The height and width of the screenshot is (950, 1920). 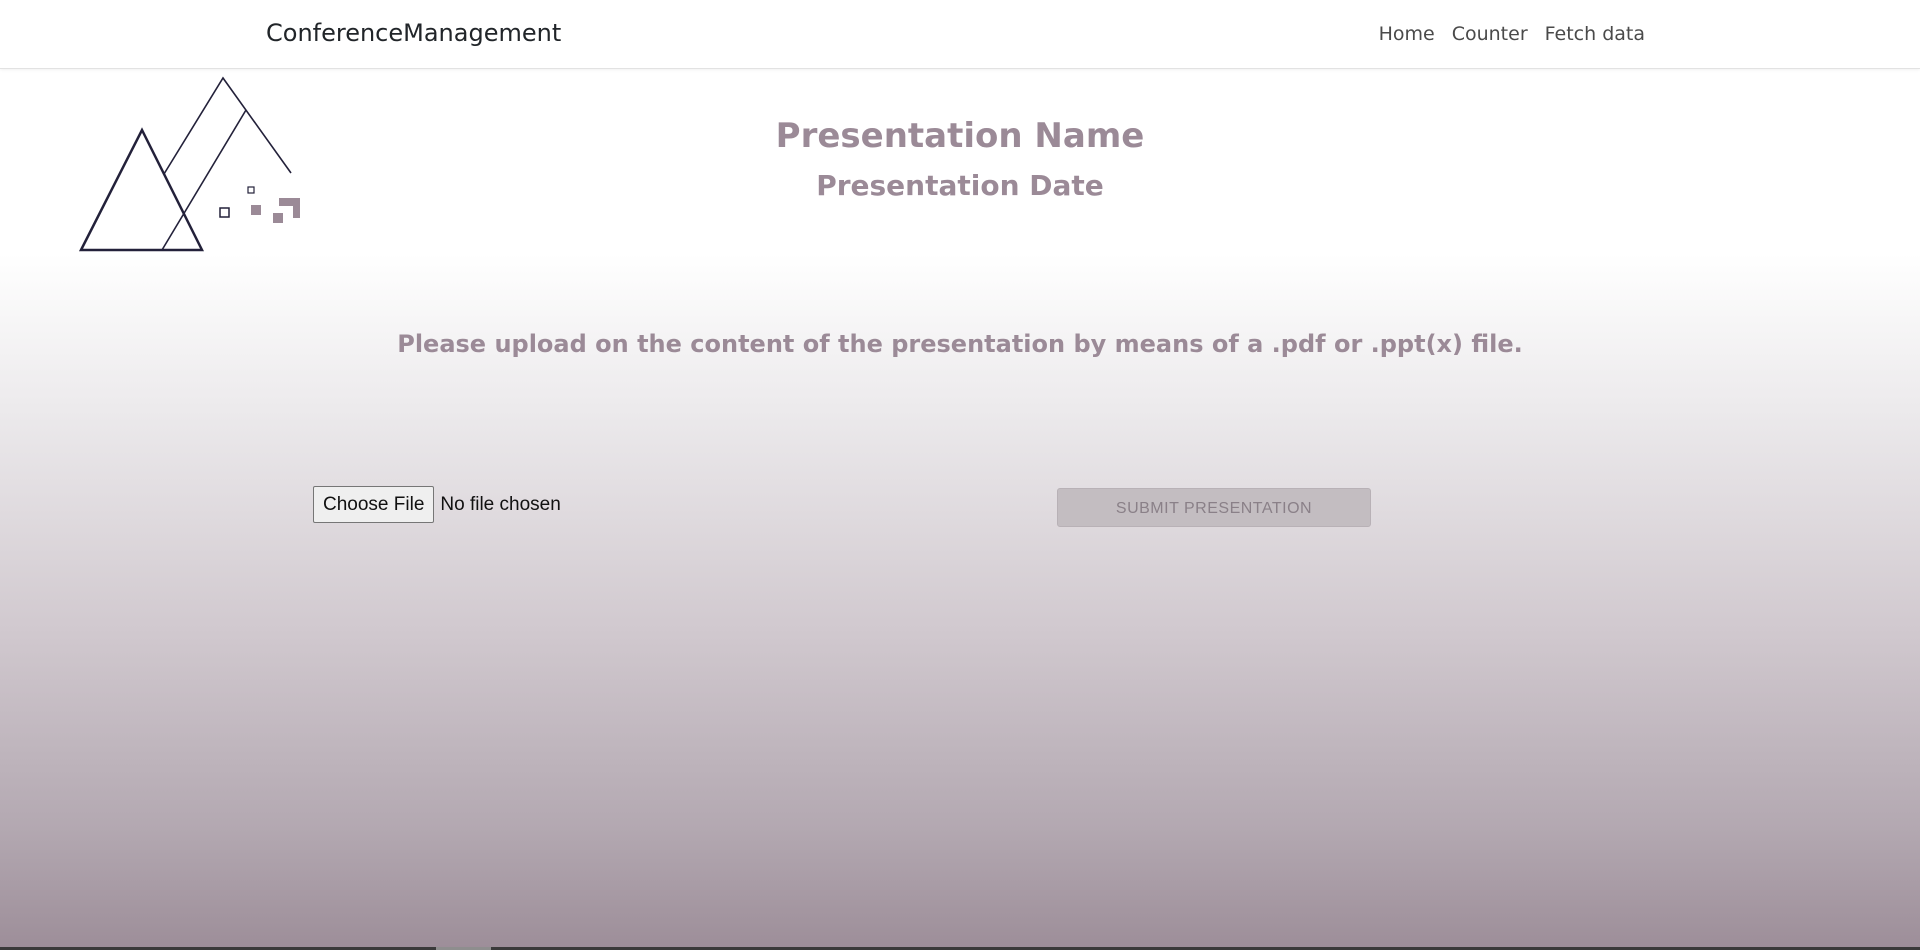 I want to click on nav-link-fetch-data: Fetch data, so click(x=1595, y=34).